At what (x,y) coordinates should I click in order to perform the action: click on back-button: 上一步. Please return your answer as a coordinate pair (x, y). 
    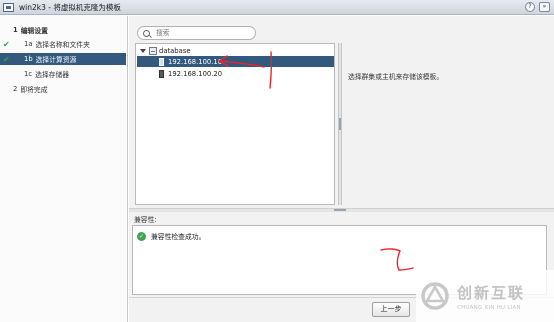
    Looking at the image, I should click on (391, 309).